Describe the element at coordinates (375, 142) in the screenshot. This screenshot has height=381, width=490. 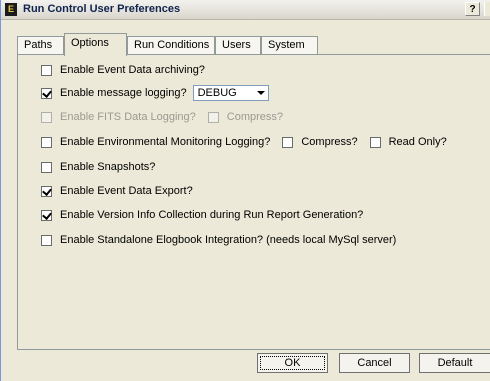
I see `env-readonly-checkbox` at that location.